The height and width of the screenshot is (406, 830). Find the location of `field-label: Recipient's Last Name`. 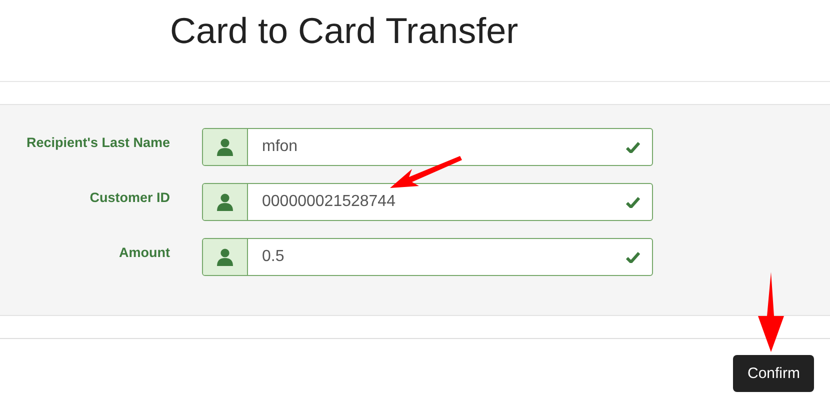

field-label: Recipient's Last Name is located at coordinates (97, 142).